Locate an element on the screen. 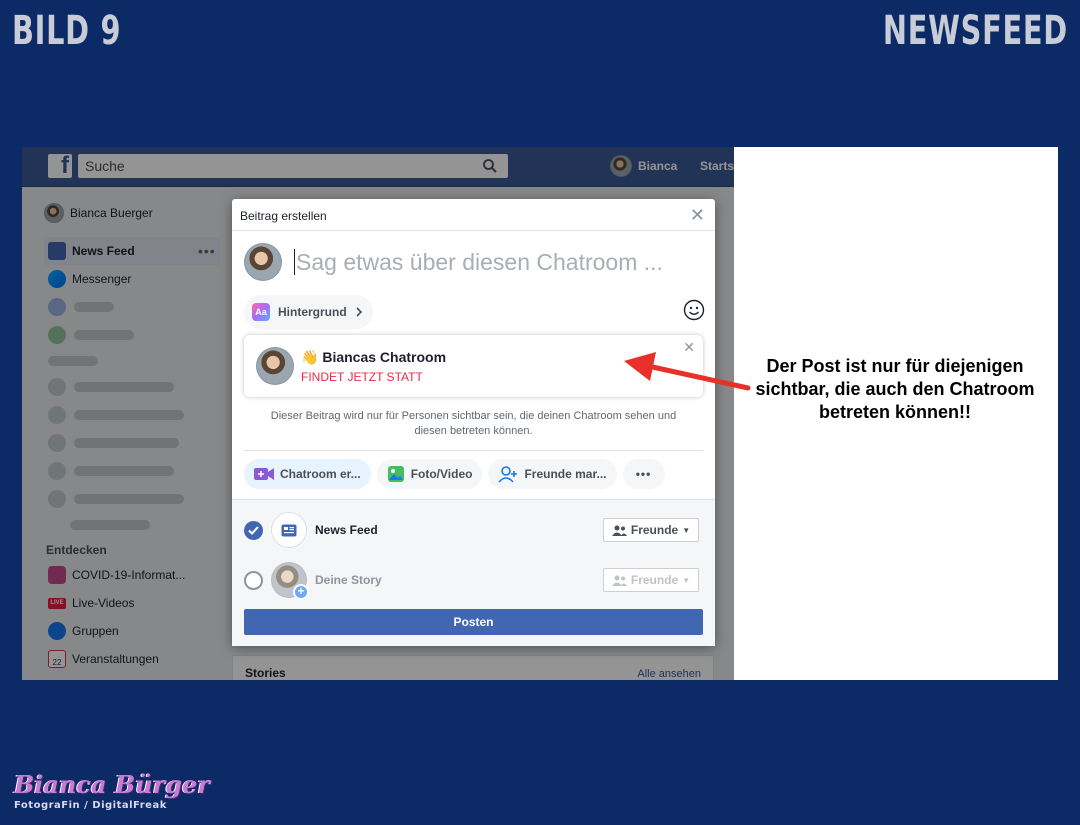  photo-icon is located at coordinates (395, 474).